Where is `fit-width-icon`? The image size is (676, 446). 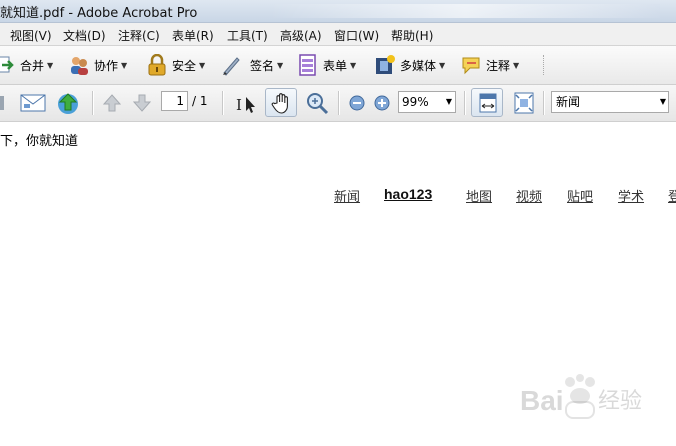 fit-width-icon is located at coordinates (488, 104).